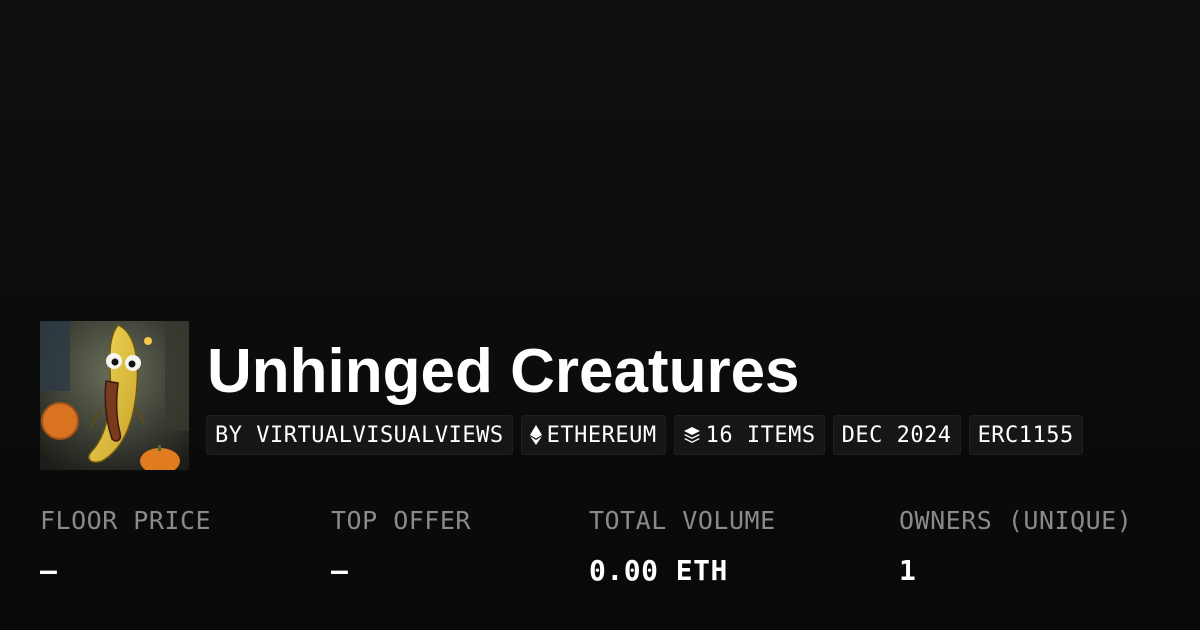  I want to click on stat-value: 1, so click(908, 570).